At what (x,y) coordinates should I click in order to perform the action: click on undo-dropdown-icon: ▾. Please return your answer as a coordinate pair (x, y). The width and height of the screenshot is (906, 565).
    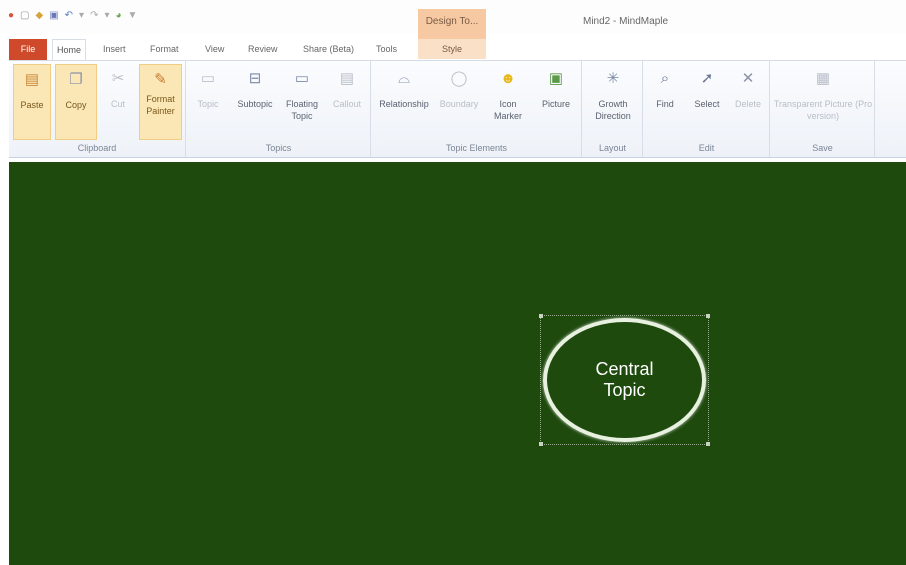
    Looking at the image, I should click on (81, 16).